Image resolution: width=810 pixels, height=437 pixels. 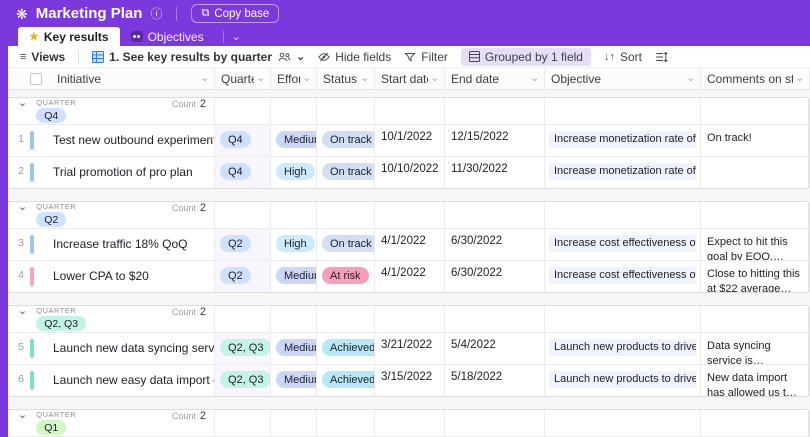 I want to click on end-date-cell: 5/18/2022, so click(x=495, y=380).